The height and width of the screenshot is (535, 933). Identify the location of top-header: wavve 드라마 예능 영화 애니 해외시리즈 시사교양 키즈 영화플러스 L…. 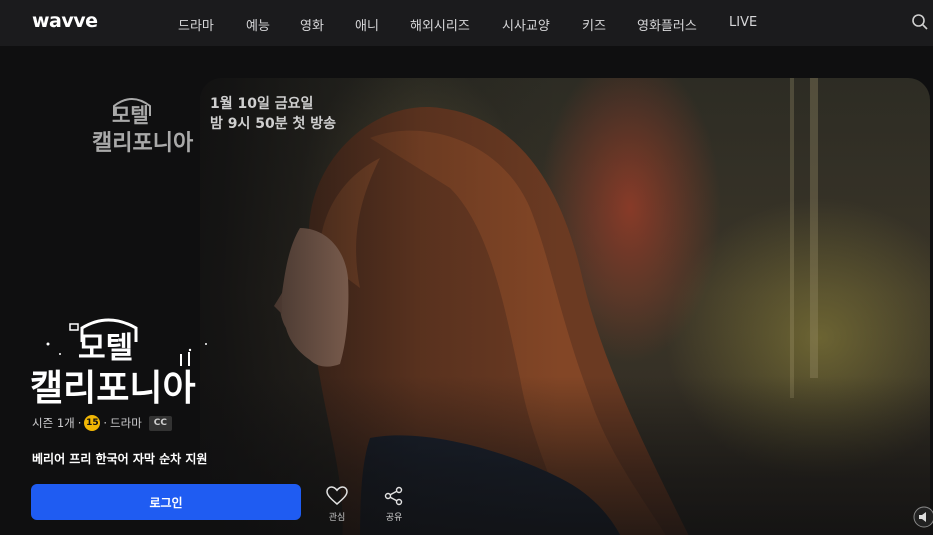
(466, 23).